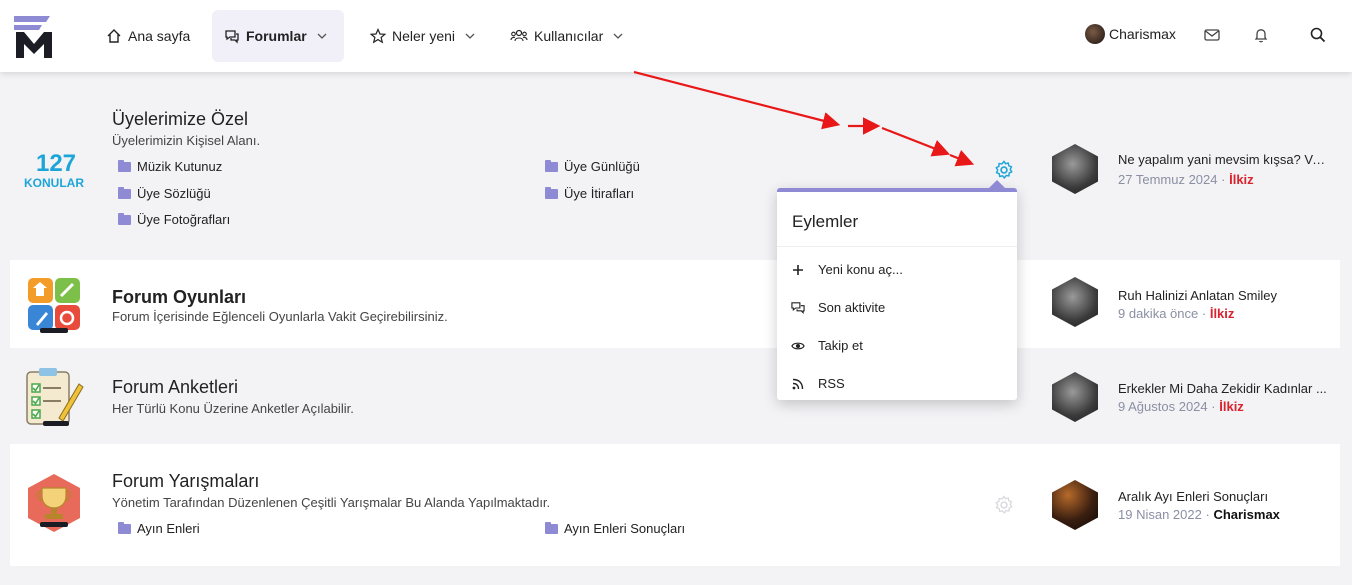 The image size is (1352, 585). Describe the element at coordinates (519, 36) in the screenshot. I see `users-icon` at that location.